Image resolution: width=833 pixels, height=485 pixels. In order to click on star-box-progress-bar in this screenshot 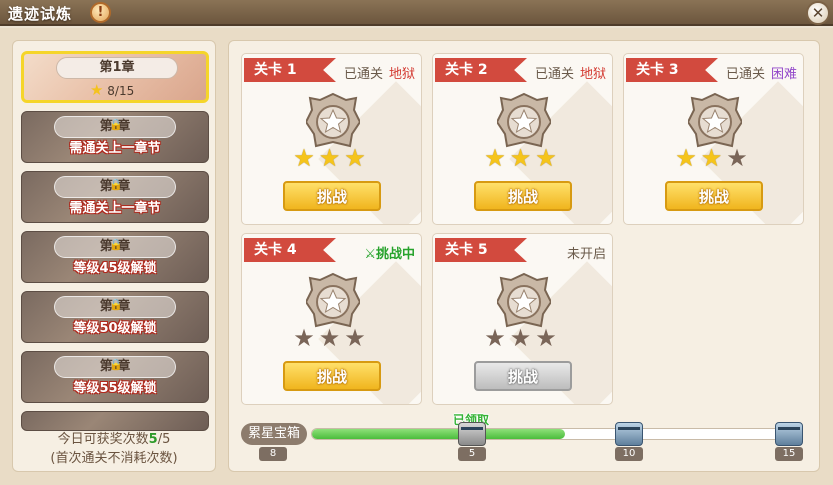, I will do `click(551, 434)`.